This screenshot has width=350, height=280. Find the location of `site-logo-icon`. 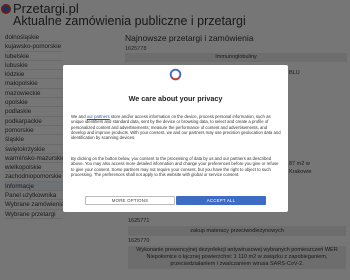

site-logo-icon is located at coordinates (175, 74).